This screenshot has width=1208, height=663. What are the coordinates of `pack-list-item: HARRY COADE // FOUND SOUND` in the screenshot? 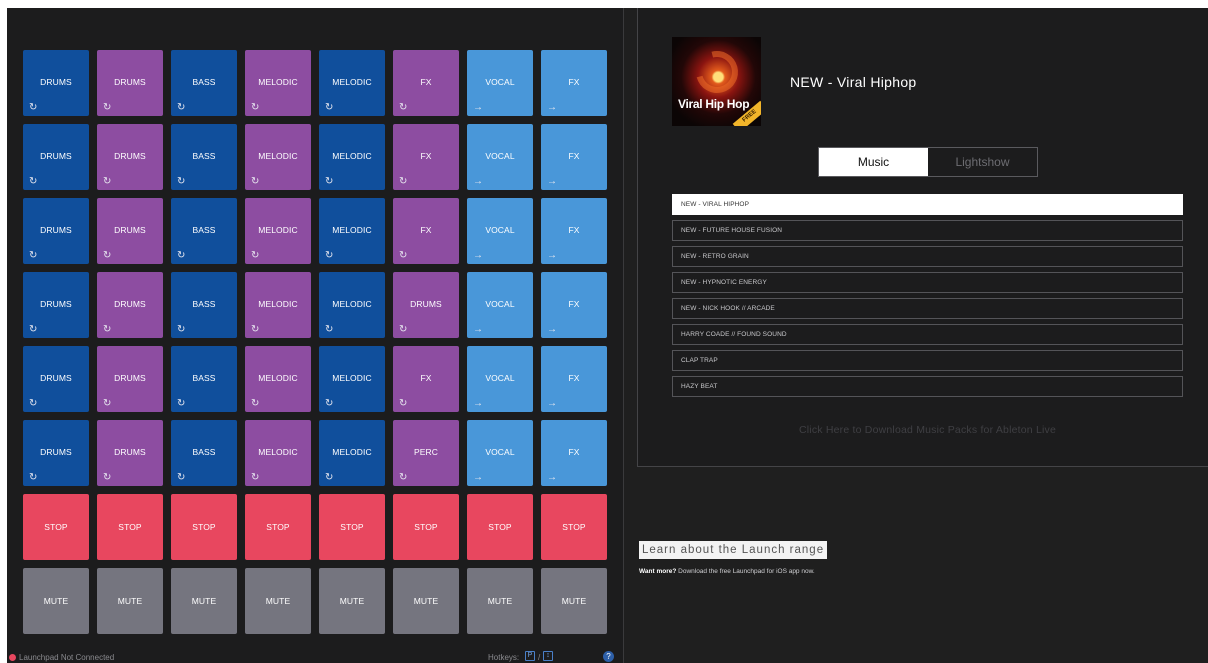 It's located at (927, 334).